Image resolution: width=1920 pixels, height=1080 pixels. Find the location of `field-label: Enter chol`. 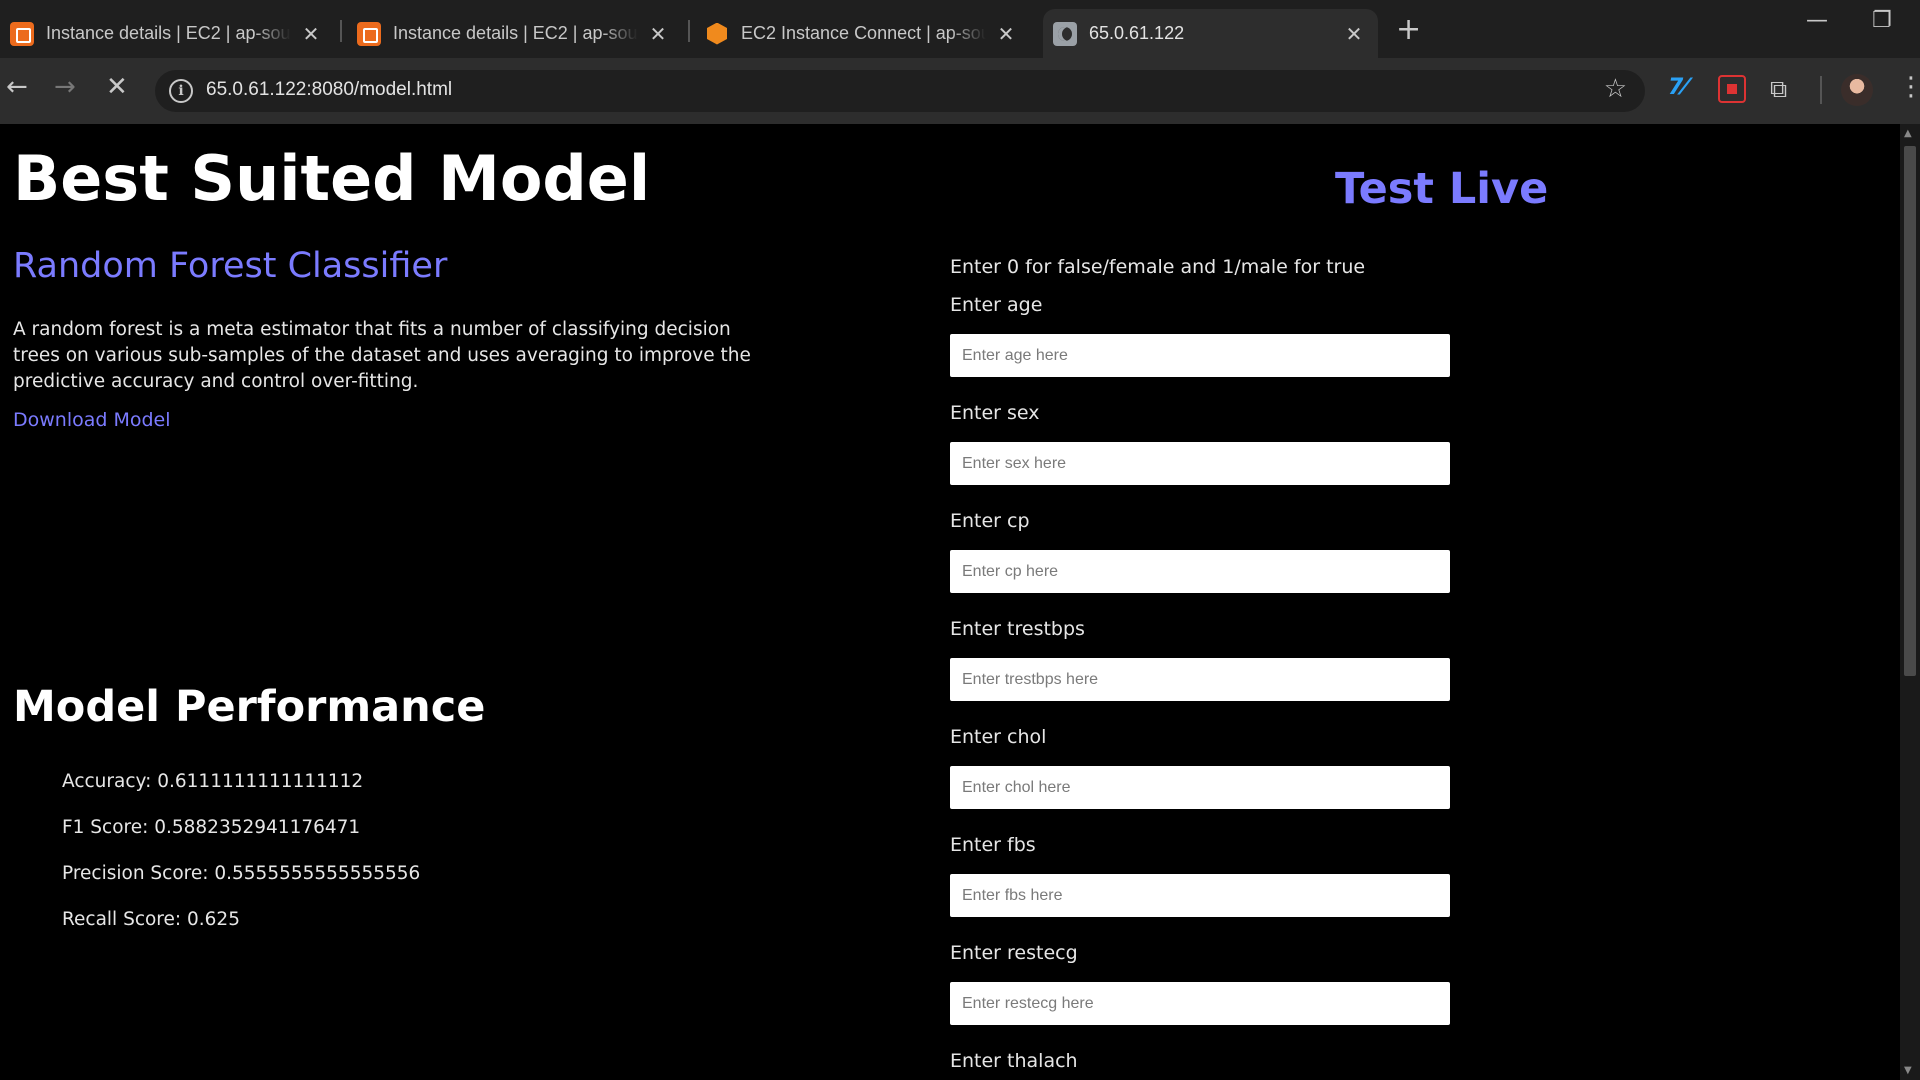

field-label: Enter chol is located at coordinates (998, 737).